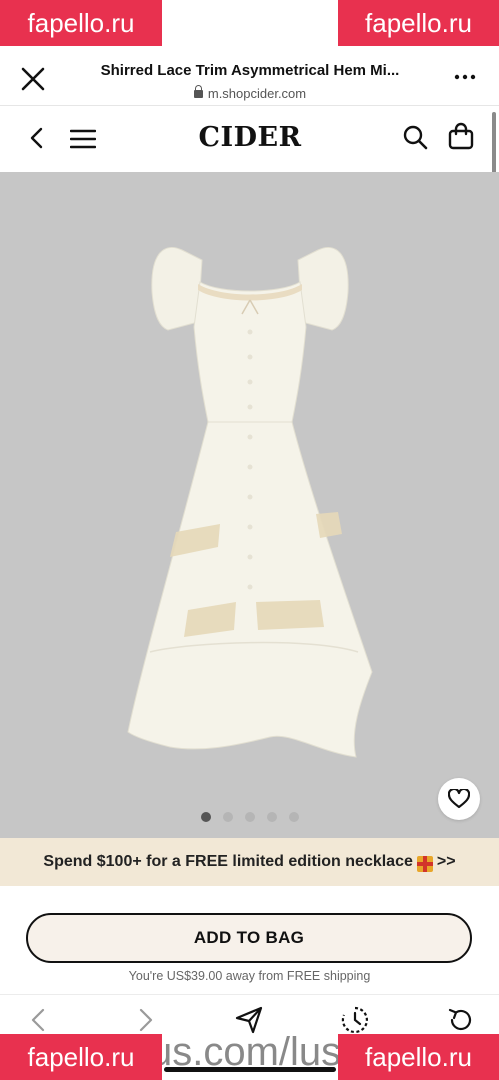 This screenshot has width=499, height=1080. I want to click on gallery-pagination, so click(249, 818).